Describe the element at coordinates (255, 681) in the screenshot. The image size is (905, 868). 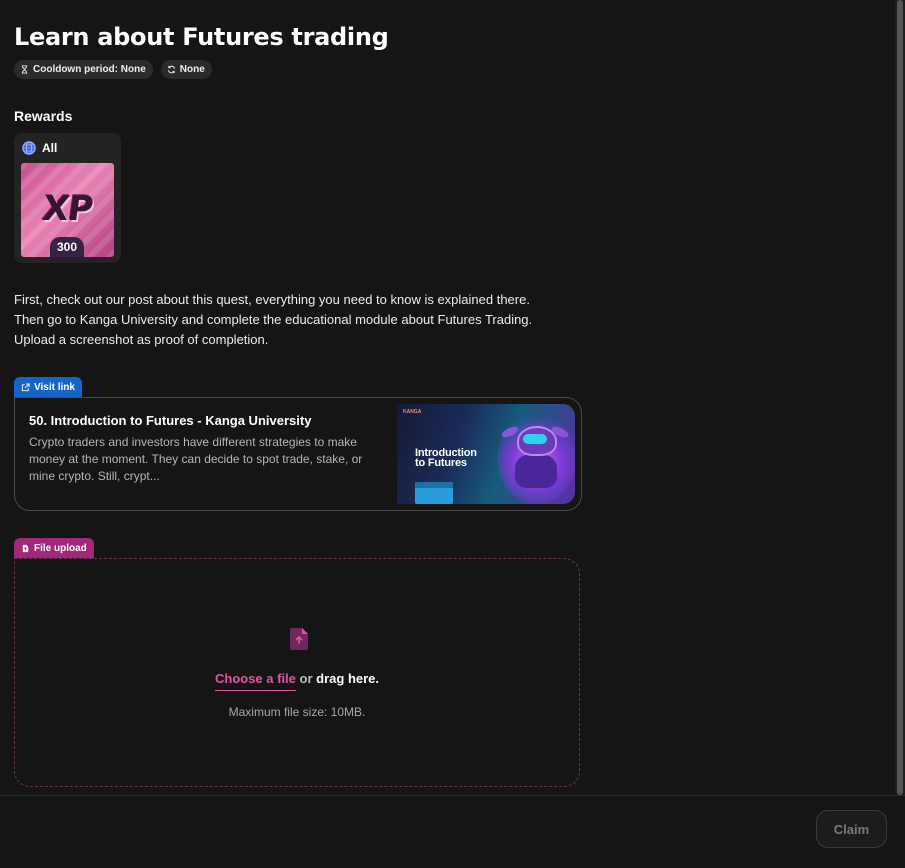
I see `choose-file-link: Choose a file` at that location.